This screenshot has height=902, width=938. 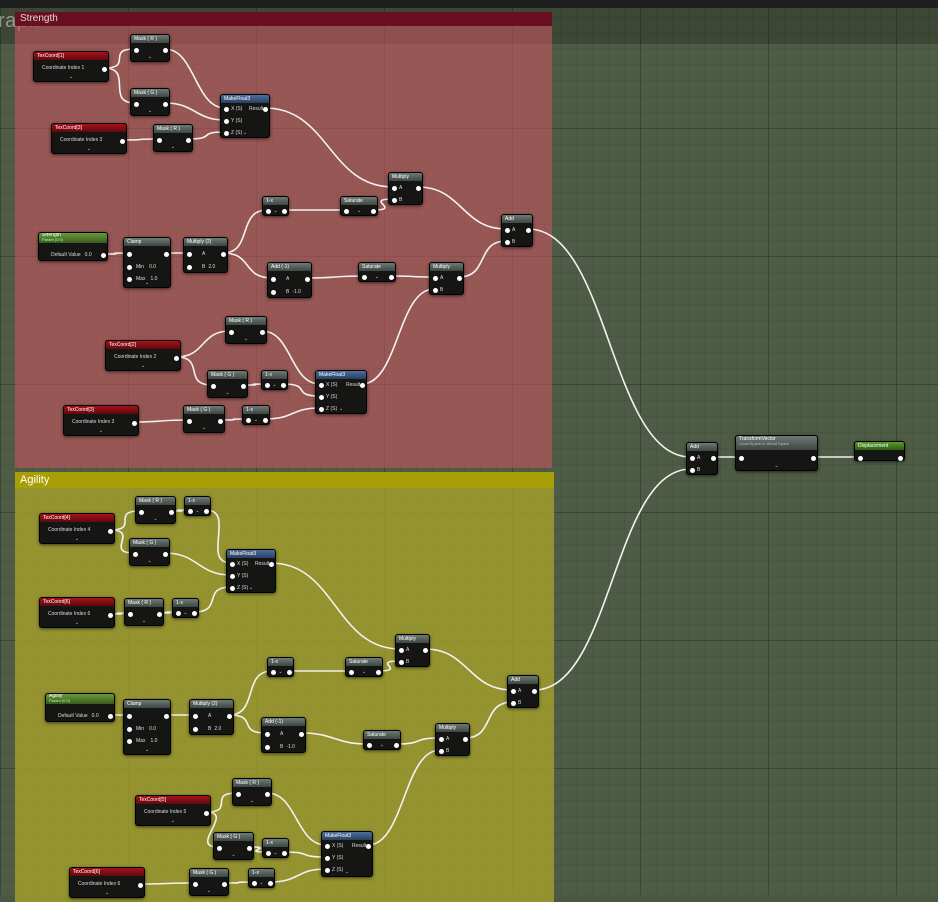 I want to click on min-value: 0.0, so click(x=152, y=729).